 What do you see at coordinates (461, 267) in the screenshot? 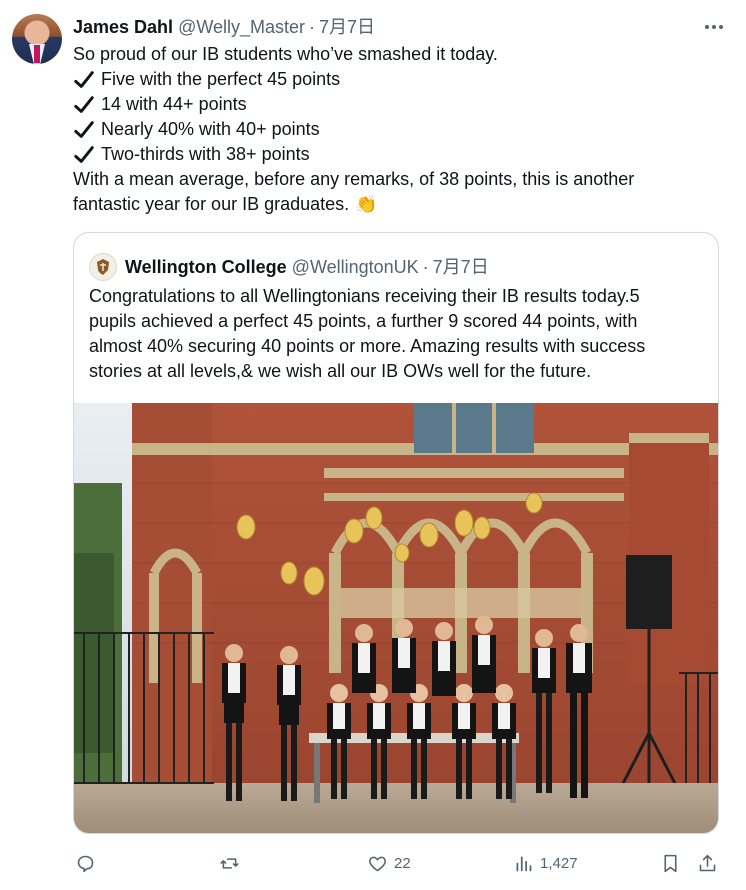
I see `quoted-date: 7月7日` at bounding box center [461, 267].